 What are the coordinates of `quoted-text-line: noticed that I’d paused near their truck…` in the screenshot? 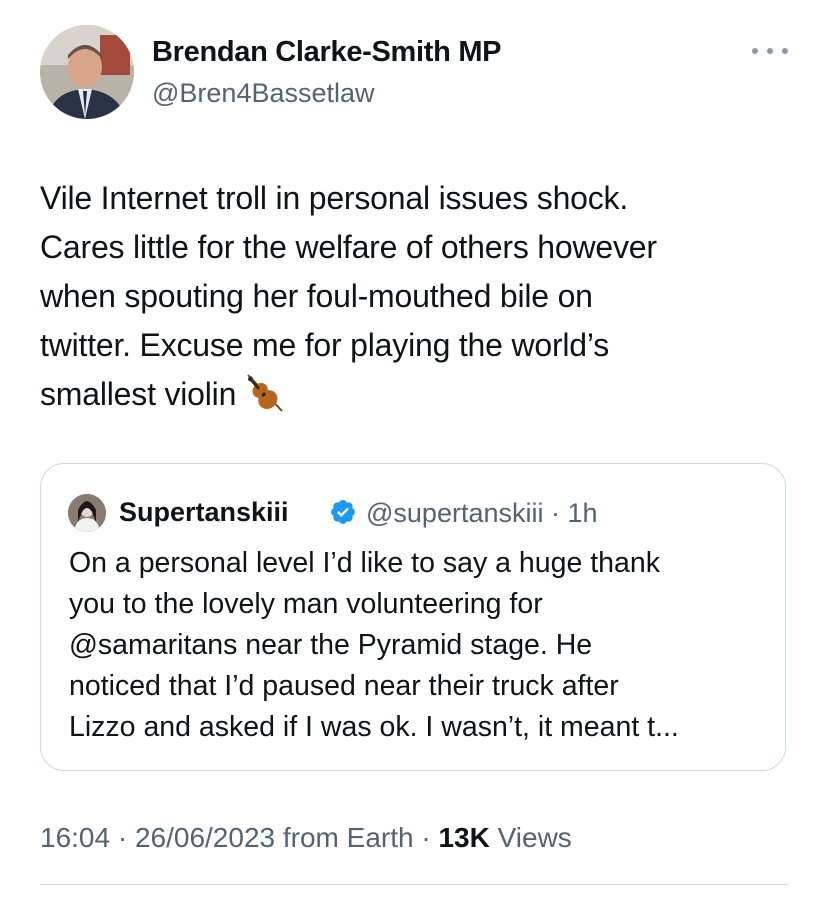 It's located at (344, 686).